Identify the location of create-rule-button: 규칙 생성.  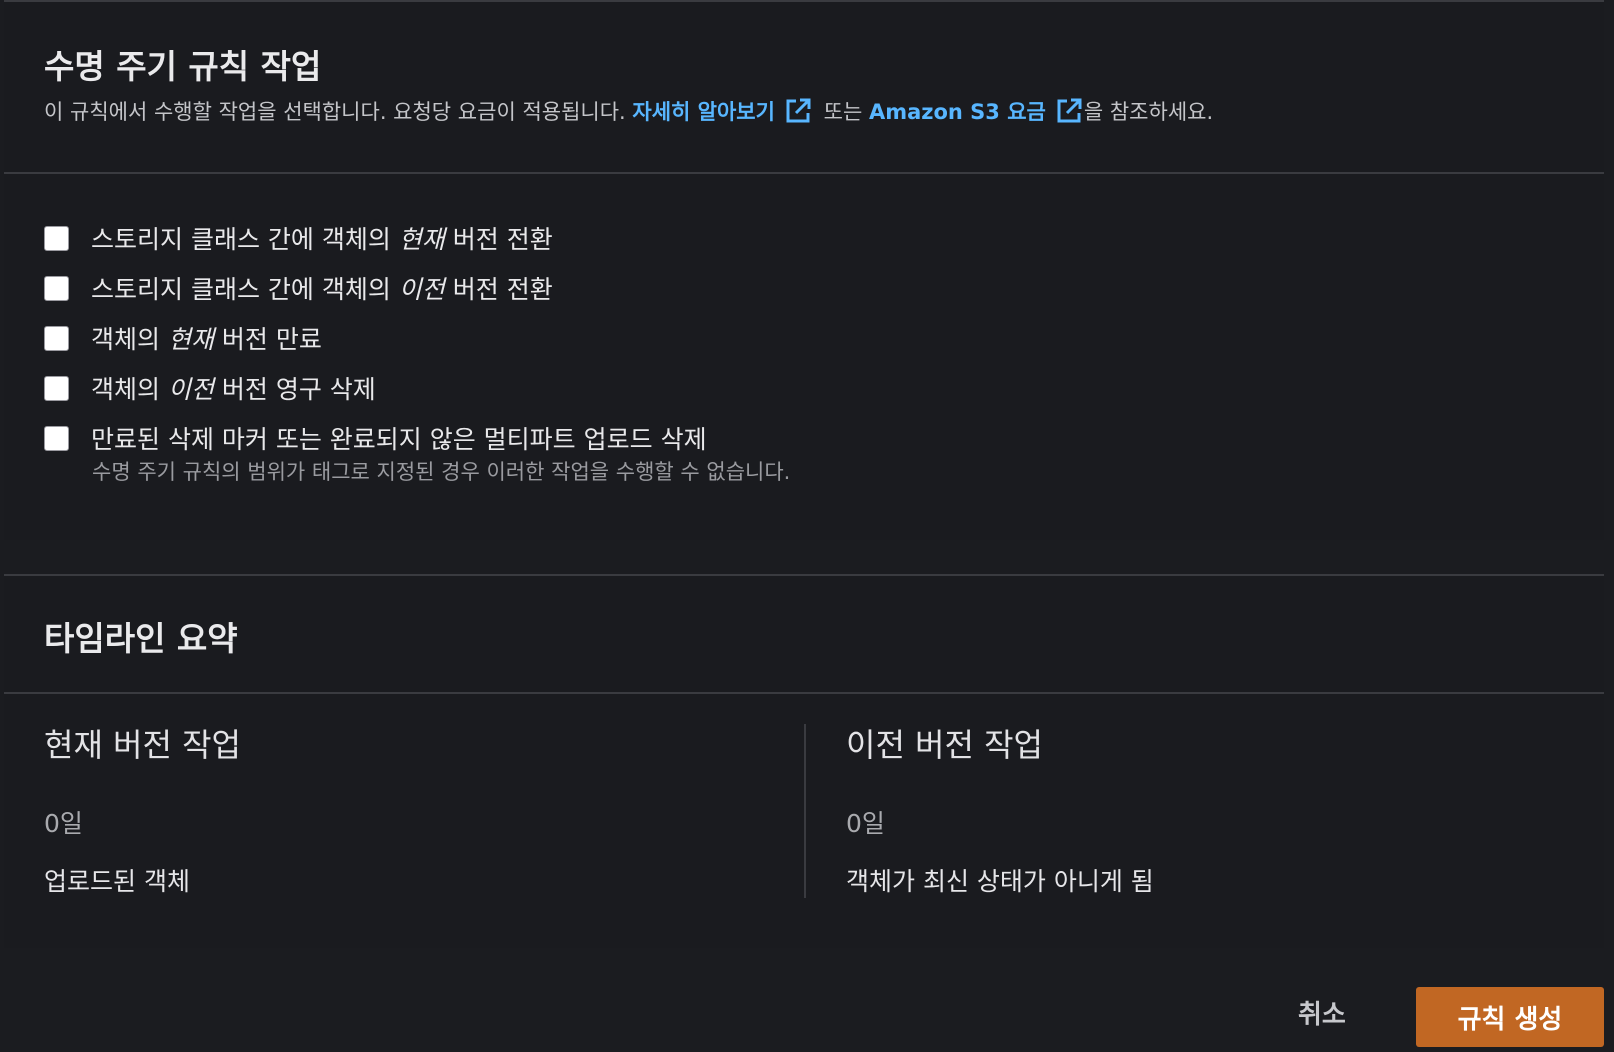
(1510, 1017).